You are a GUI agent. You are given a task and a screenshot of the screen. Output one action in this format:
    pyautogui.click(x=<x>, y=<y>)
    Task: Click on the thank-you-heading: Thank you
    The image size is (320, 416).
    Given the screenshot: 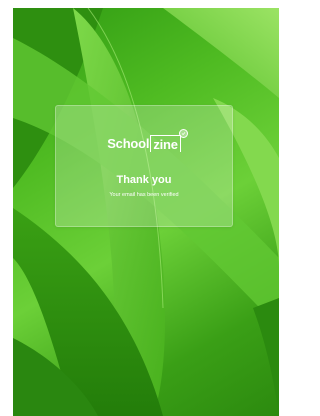 What is the action you would take?
    pyautogui.click(x=144, y=180)
    